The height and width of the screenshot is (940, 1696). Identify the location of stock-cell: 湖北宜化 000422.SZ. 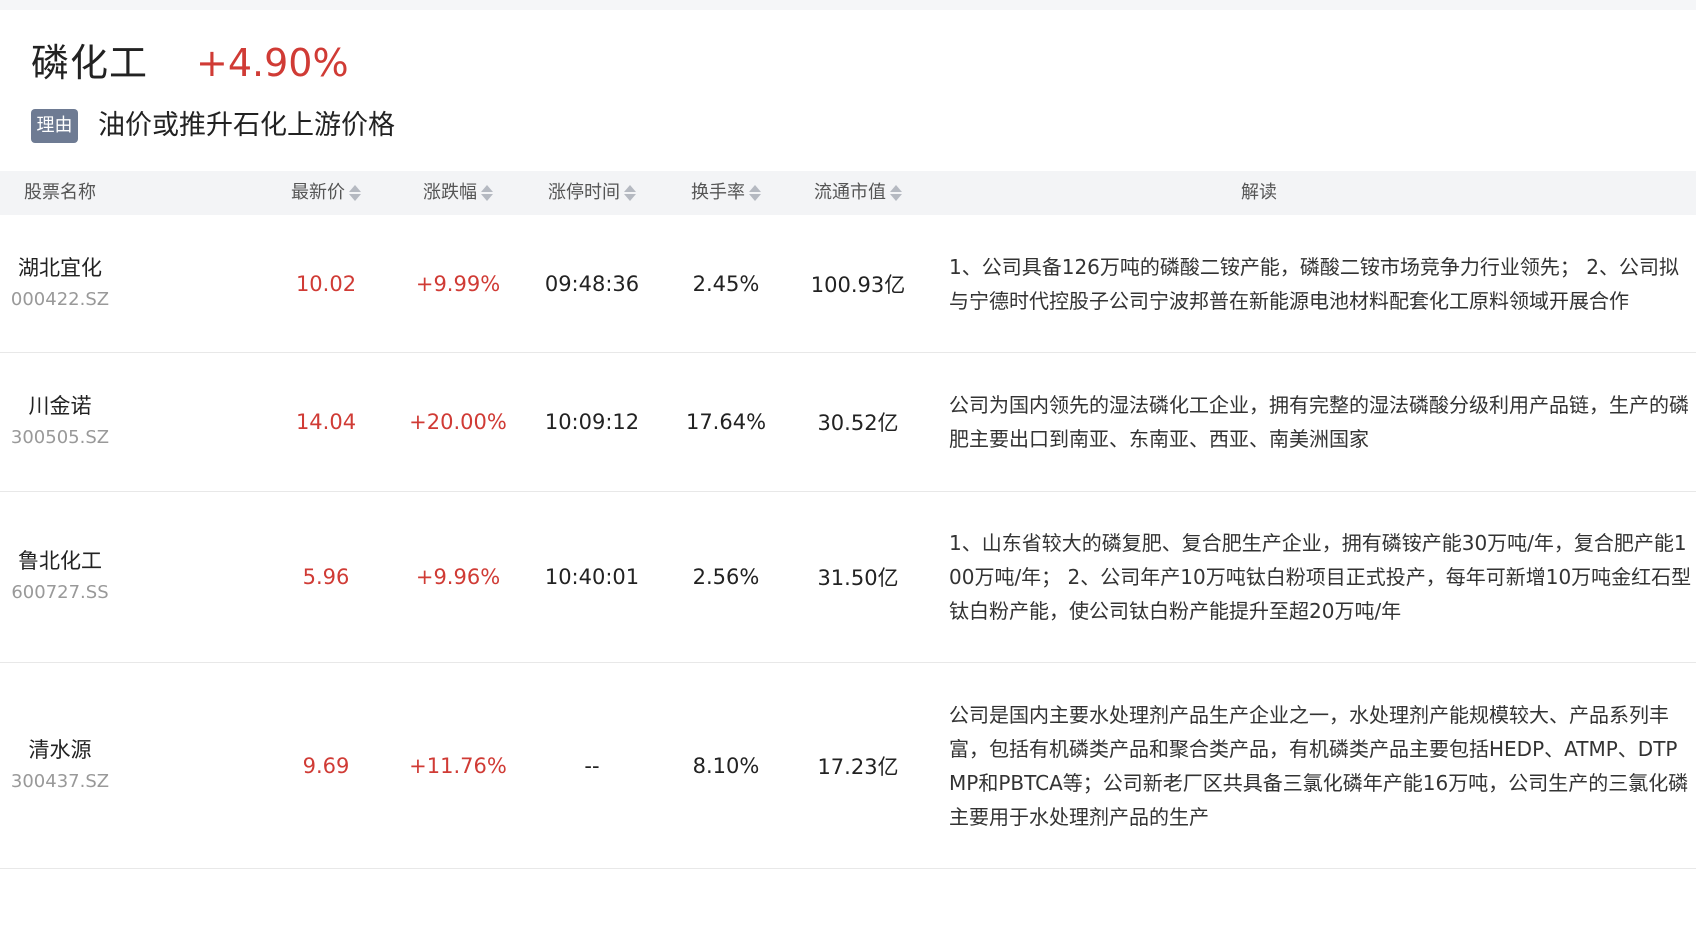
(60, 284).